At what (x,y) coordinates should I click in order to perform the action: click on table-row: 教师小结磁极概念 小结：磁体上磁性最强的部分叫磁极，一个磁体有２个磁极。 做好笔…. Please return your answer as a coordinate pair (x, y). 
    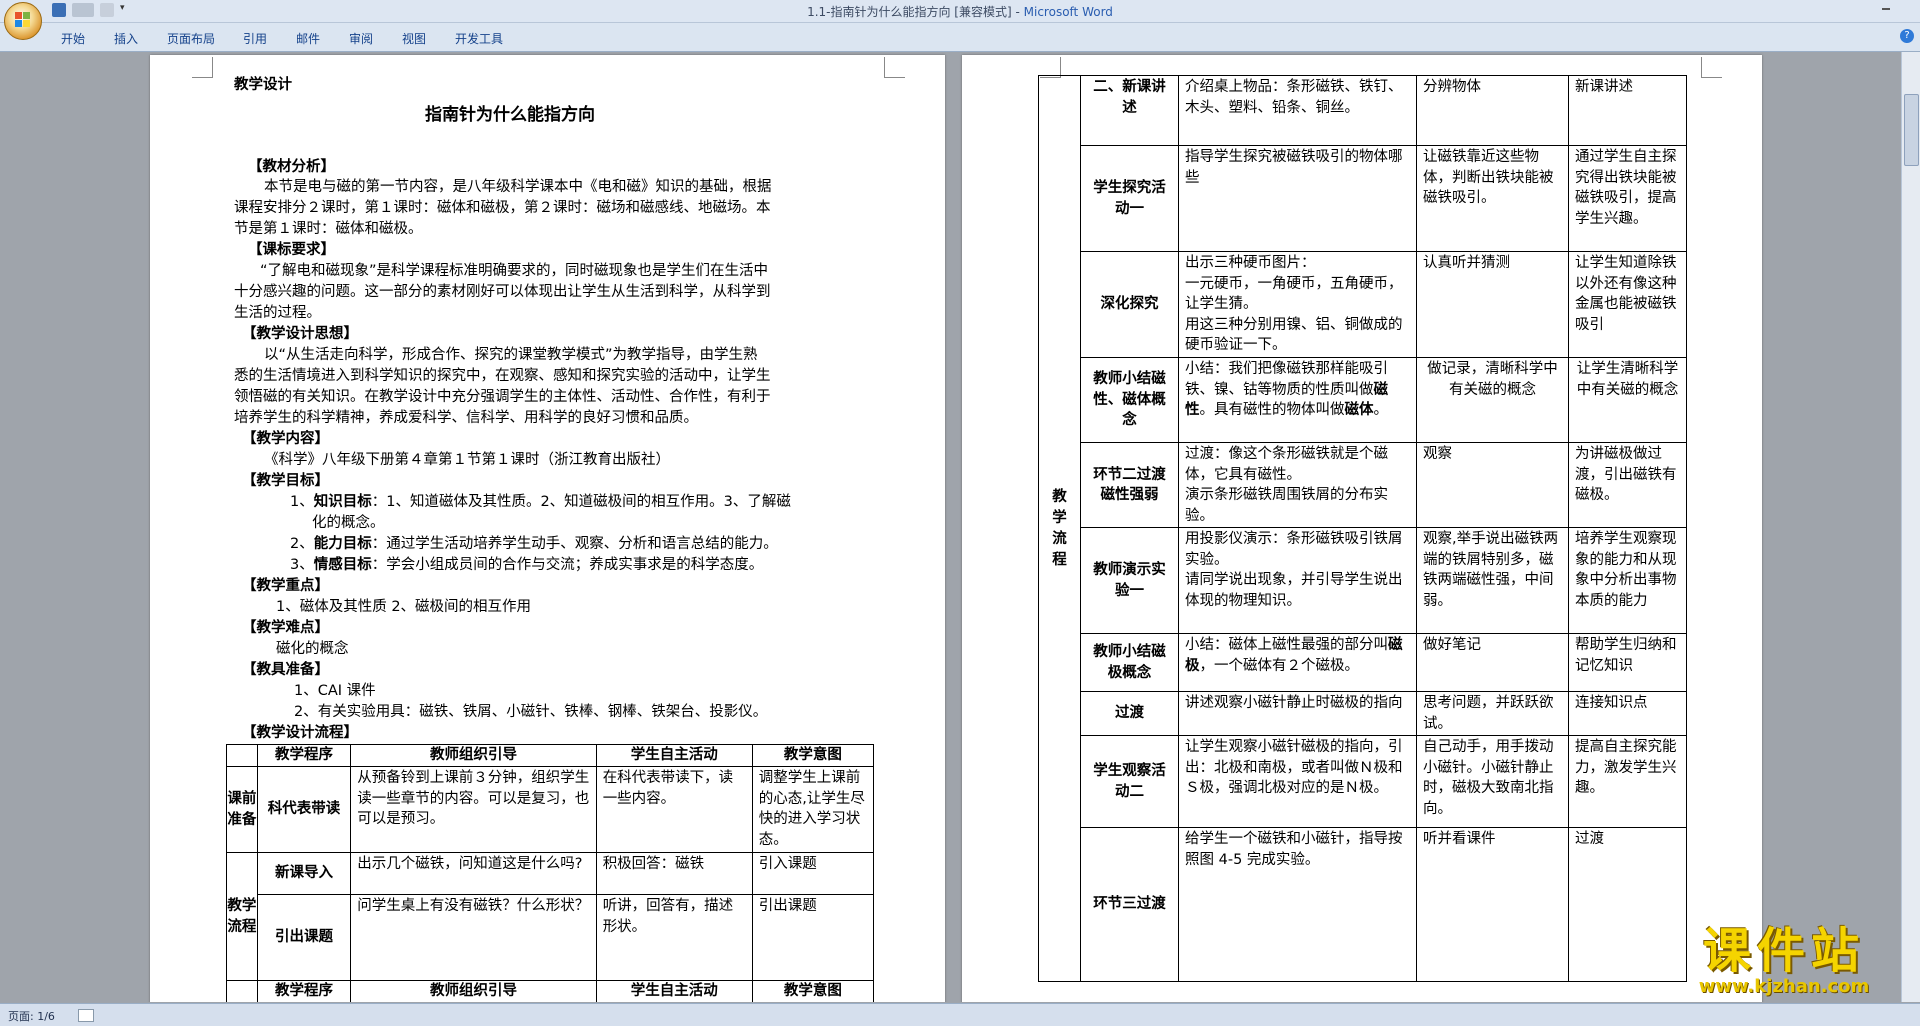
    Looking at the image, I should click on (1363, 662).